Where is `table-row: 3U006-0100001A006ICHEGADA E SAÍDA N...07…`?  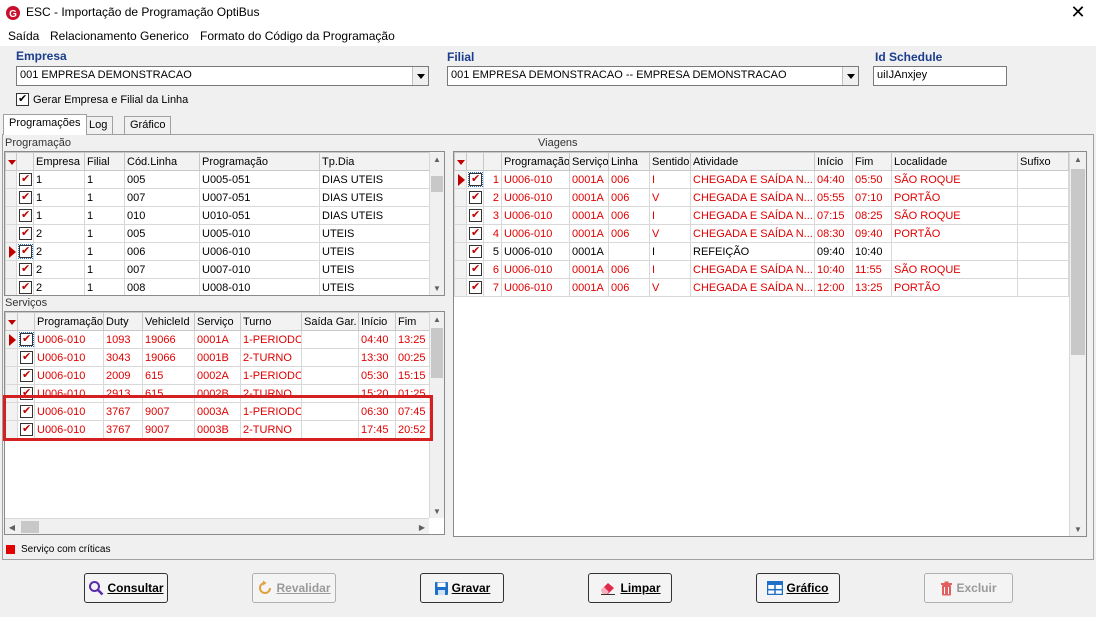 table-row: 3U006-0100001A006ICHEGADA E SAÍDA N...07… is located at coordinates (761, 215).